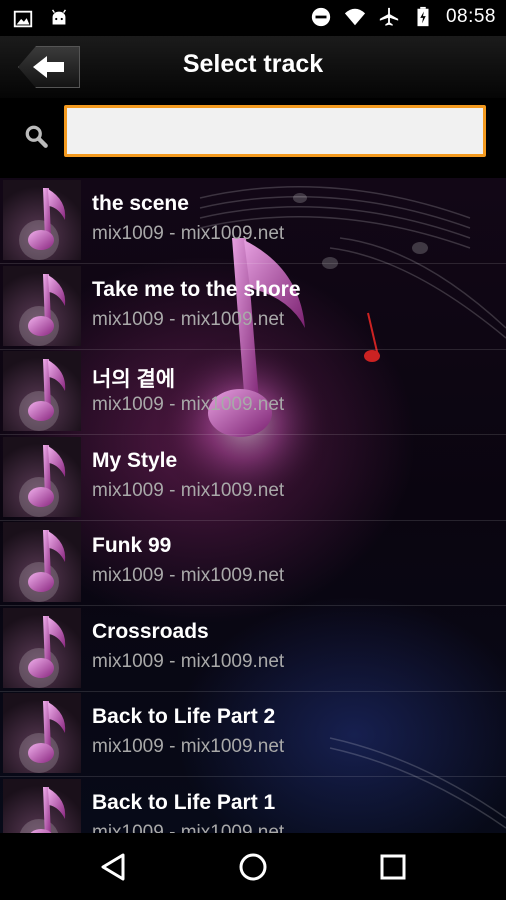 The image size is (506, 900). What do you see at coordinates (355, 17) in the screenshot?
I see `wifi-icon` at bounding box center [355, 17].